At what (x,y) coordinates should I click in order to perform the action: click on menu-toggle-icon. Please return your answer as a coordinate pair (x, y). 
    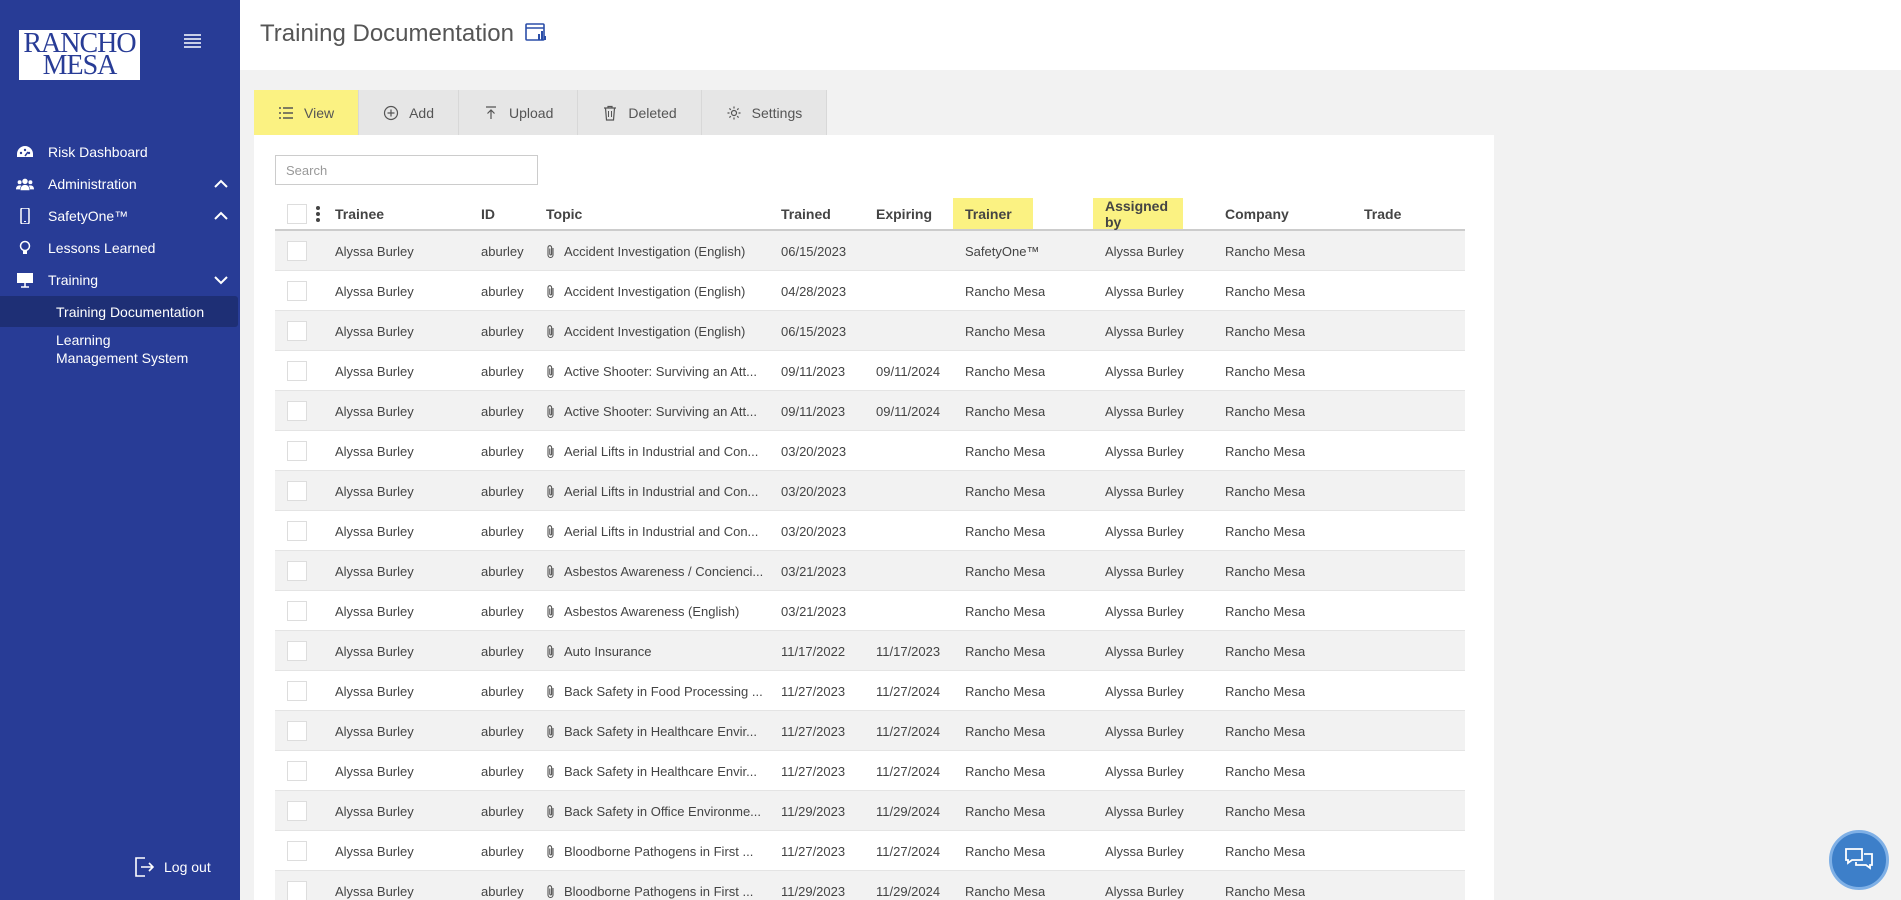
    Looking at the image, I should click on (192, 41).